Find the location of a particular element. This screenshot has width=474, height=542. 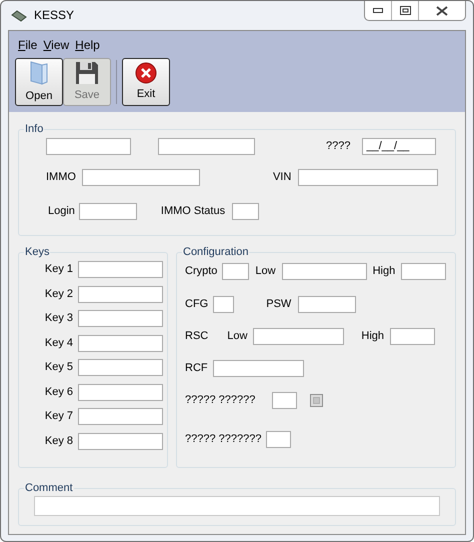

input-field: __/__/__ is located at coordinates (399, 146).